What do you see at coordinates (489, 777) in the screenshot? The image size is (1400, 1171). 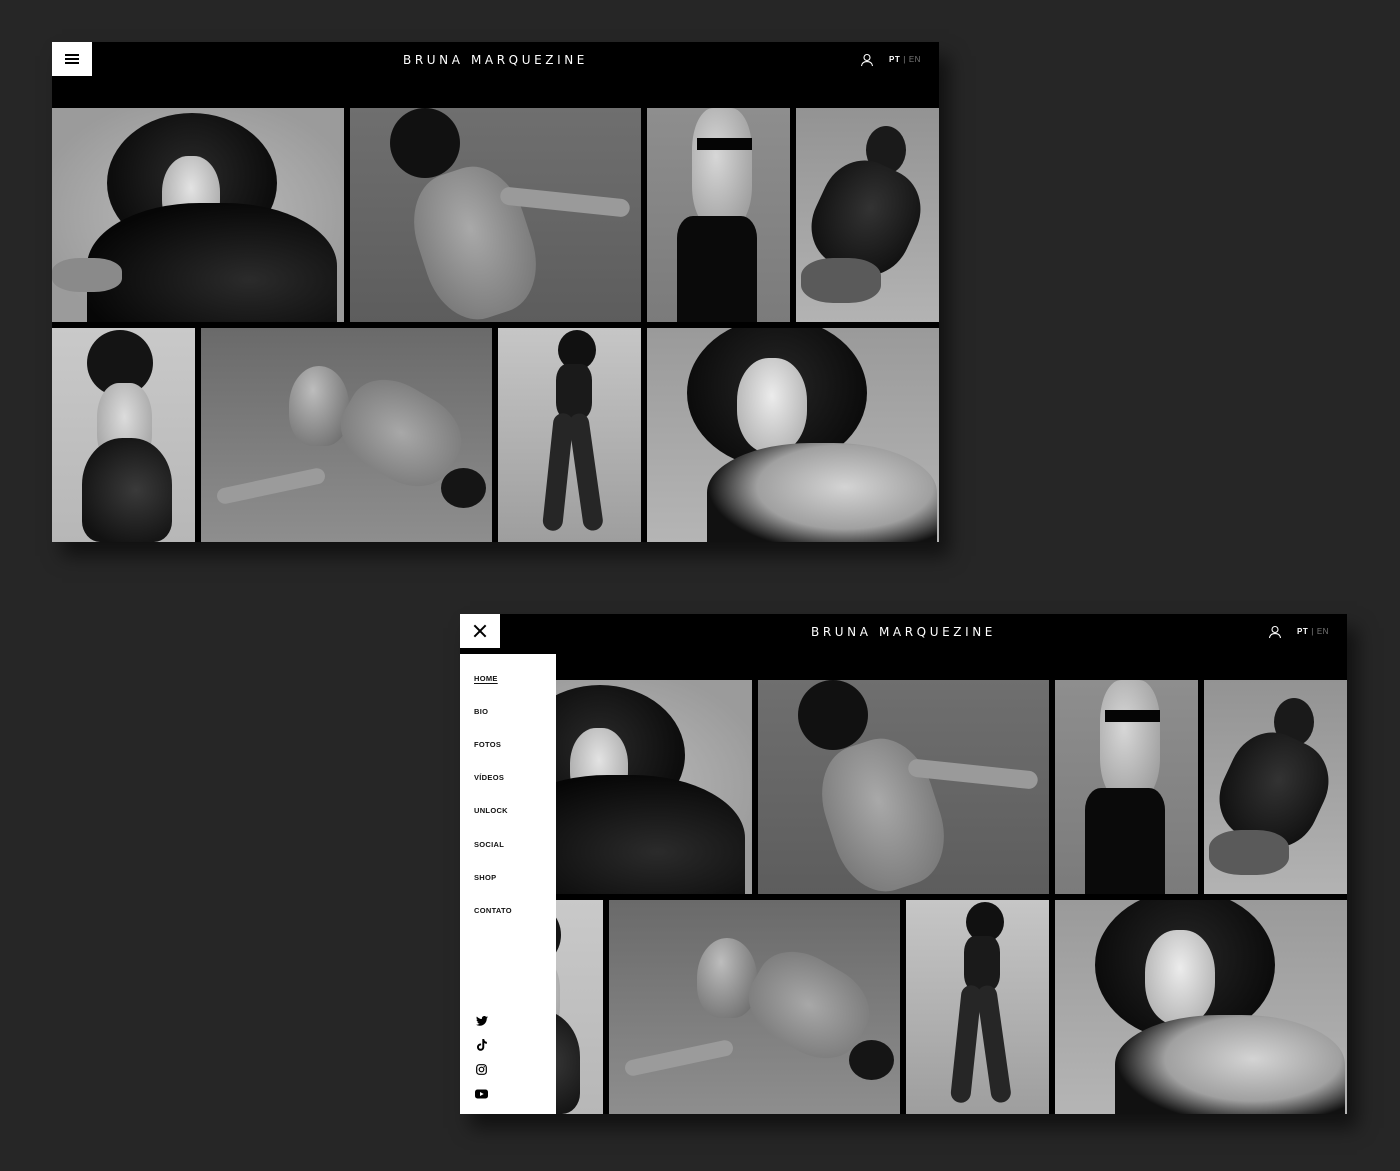 I see `nav-item-videos: VÍDEOS` at bounding box center [489, 777].